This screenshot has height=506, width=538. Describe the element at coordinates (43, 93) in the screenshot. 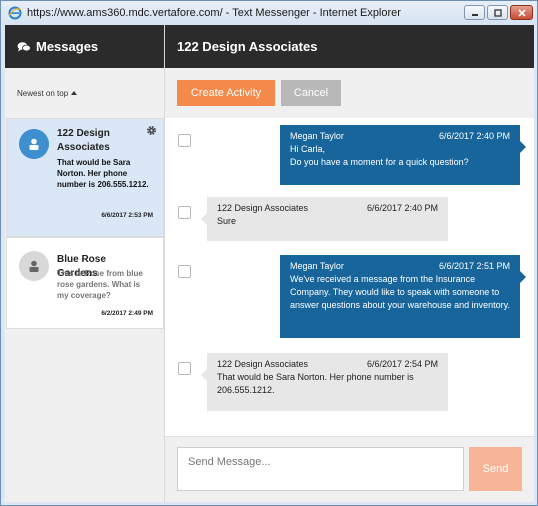

I see `sort-label: Newest on top` at that location.